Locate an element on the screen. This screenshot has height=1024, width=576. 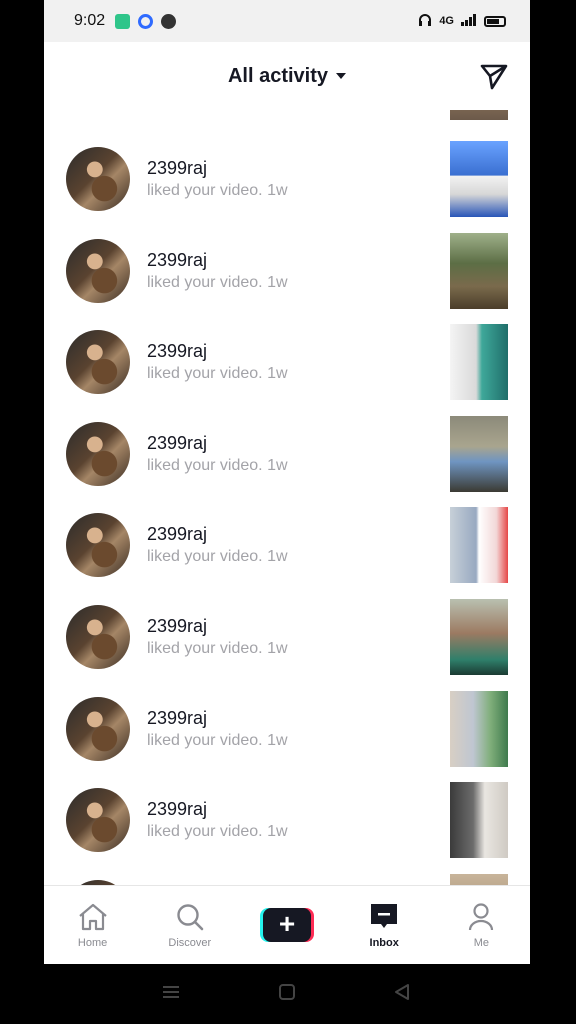
bottom-nav: Home Discover + Inbox Me is located at coordinates (287, 924).